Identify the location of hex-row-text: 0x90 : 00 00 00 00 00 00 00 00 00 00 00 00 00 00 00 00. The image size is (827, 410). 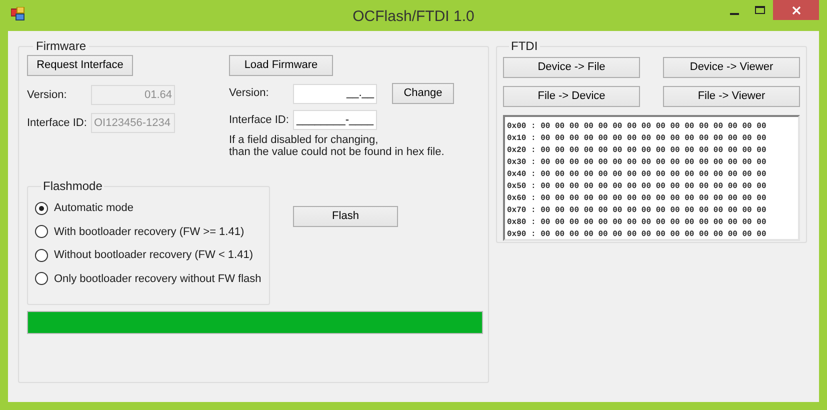
(637, 235).